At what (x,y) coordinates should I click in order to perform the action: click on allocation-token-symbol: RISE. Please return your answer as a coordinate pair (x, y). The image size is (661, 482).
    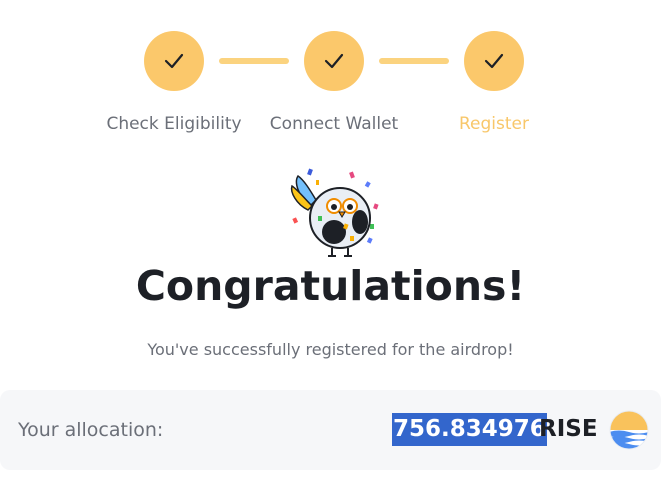
    Looking at the image, I should click on (568, 429).